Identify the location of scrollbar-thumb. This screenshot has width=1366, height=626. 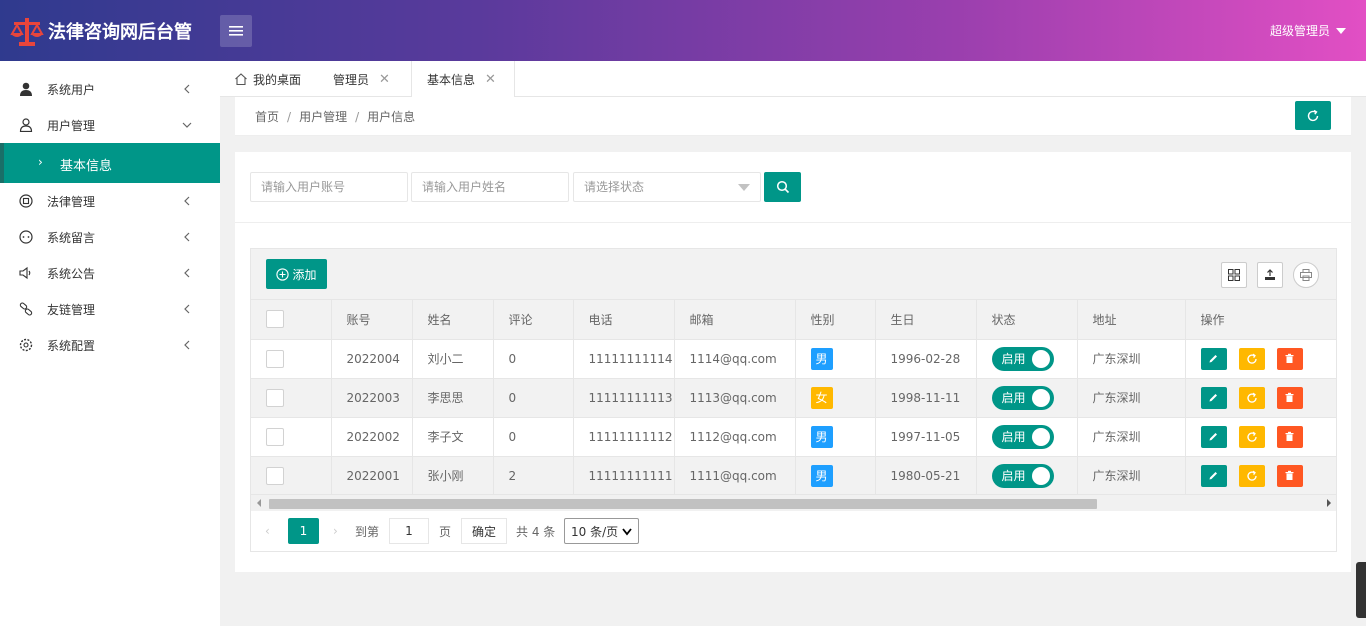
(683, 504).